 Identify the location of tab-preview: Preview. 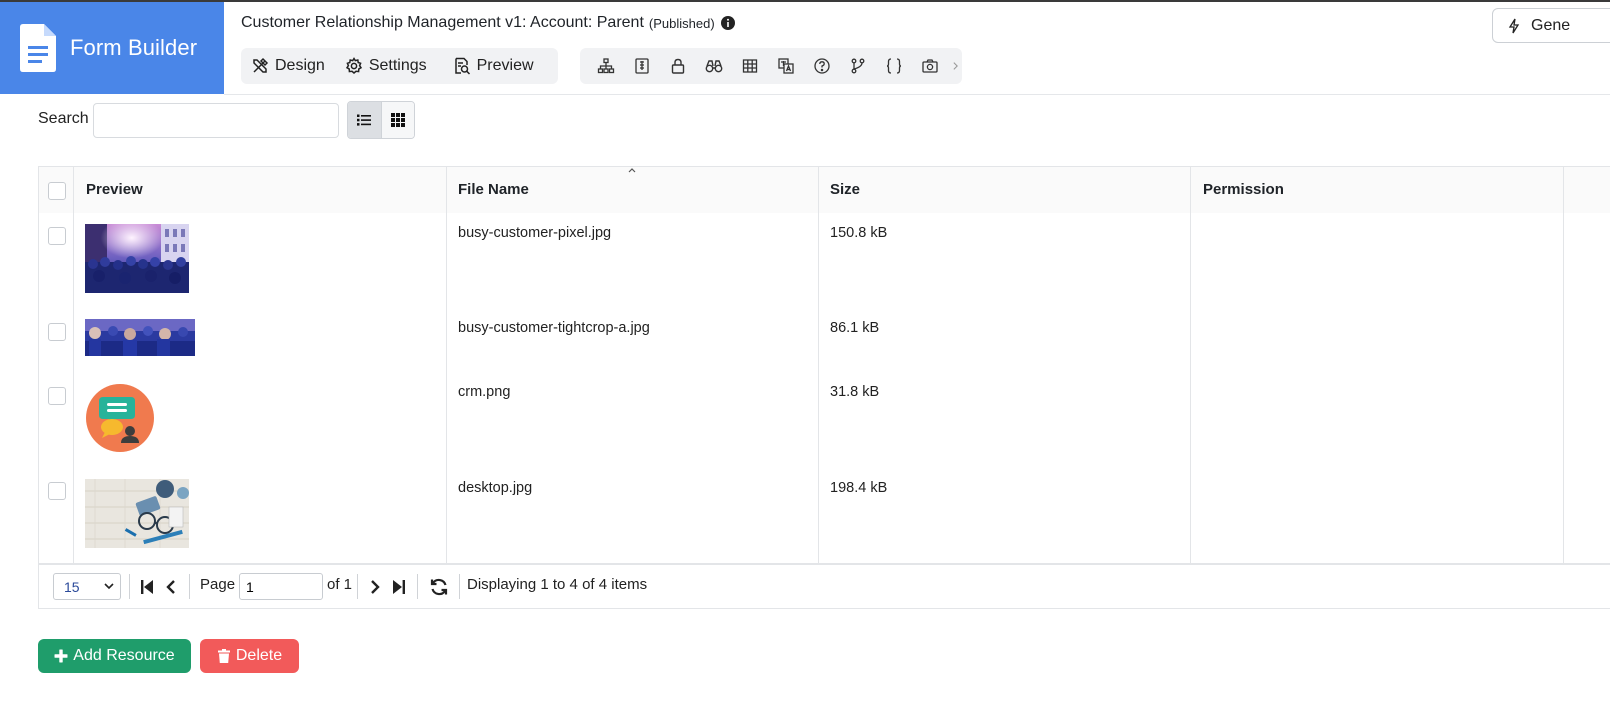
(490, 66).